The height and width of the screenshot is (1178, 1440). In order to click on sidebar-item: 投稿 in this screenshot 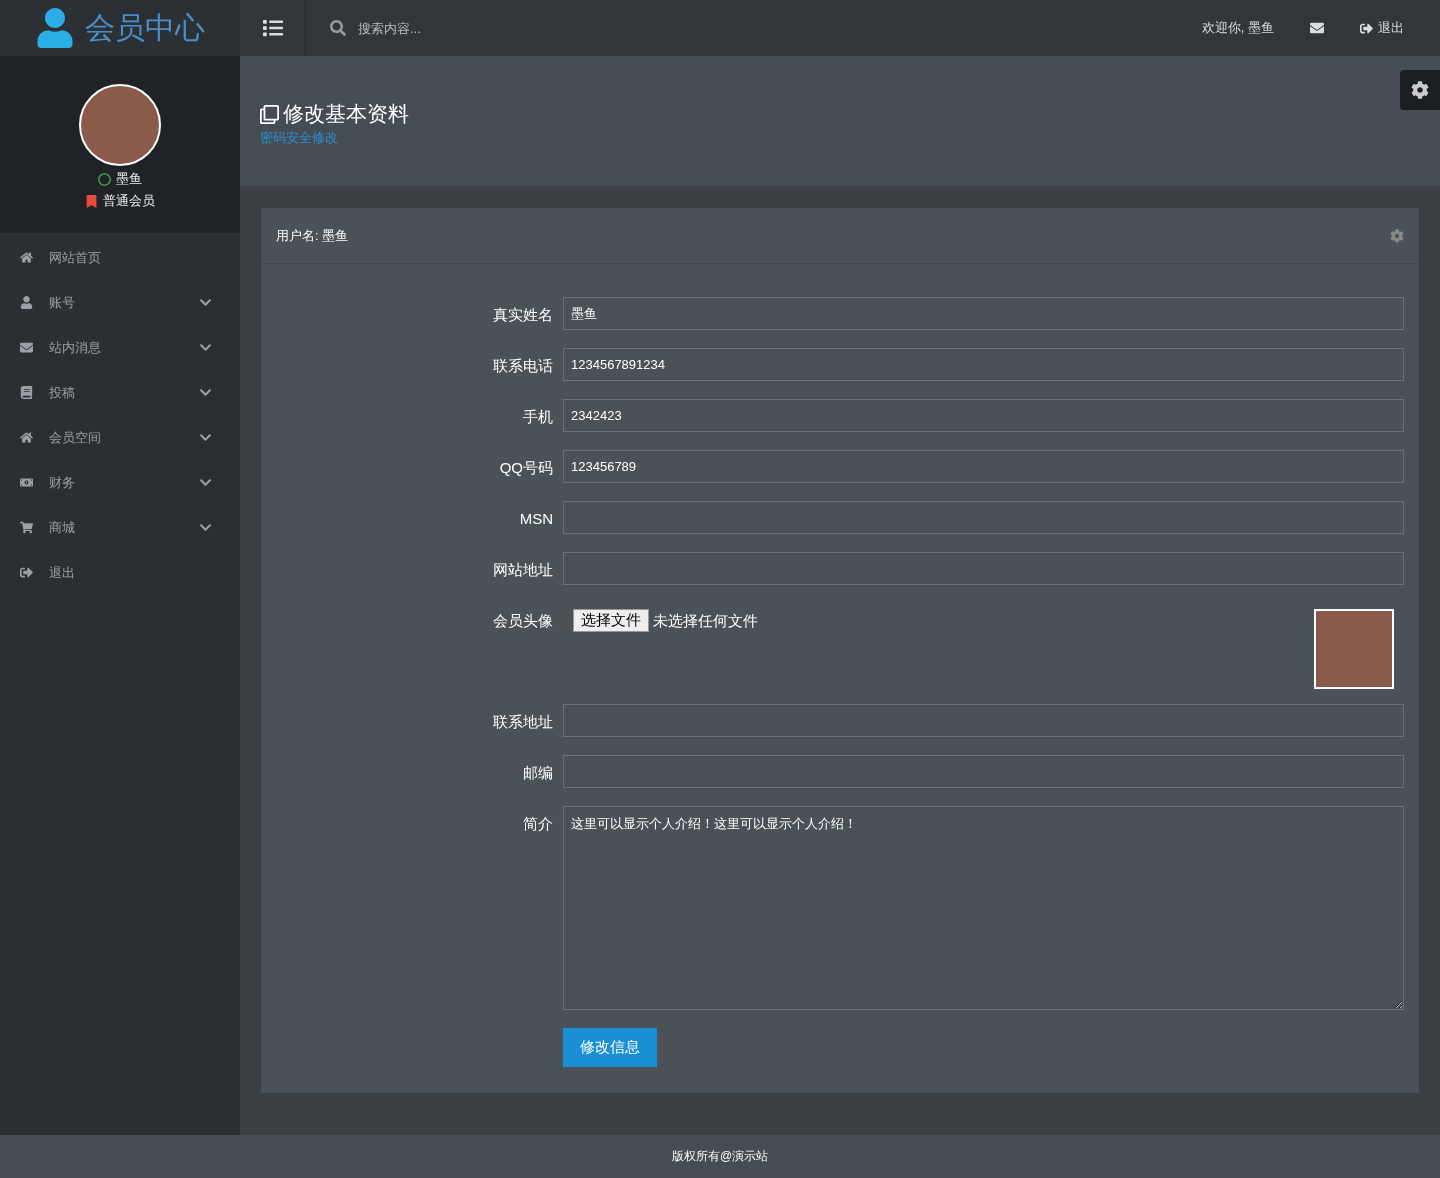, I will do `click(120, 392)`.